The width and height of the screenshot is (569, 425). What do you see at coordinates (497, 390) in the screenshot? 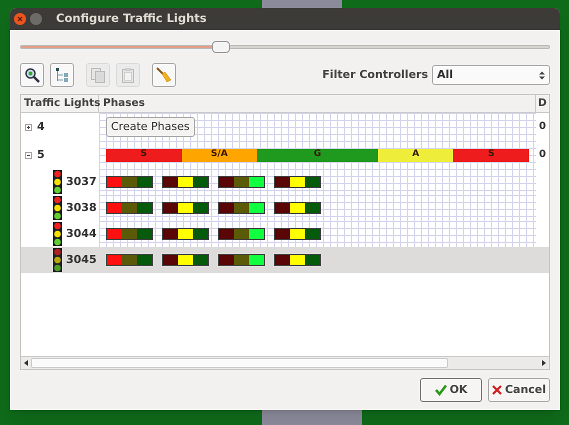
I see `cross-icon` at bounding box center [497, 390].